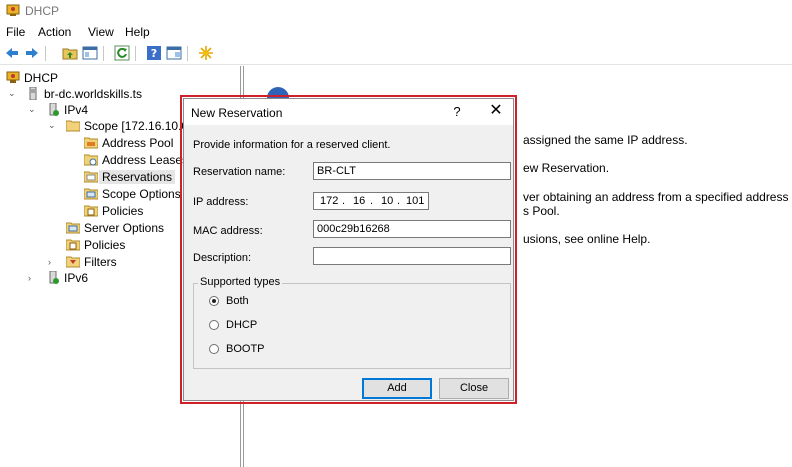 The width and height of the screenshot is (792, 467). I want to click on ip-octet: 16, so click(359, 201).